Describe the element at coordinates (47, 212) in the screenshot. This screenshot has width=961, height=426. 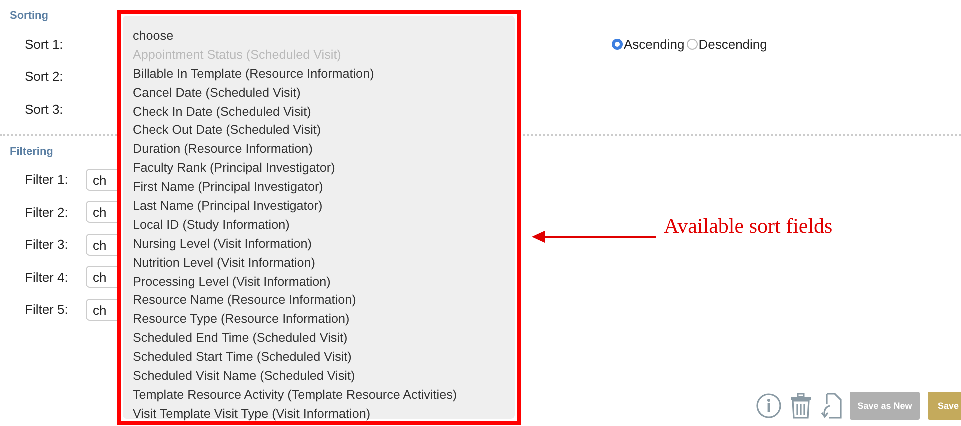
I see `filter-label: Filter 2:` at that location.